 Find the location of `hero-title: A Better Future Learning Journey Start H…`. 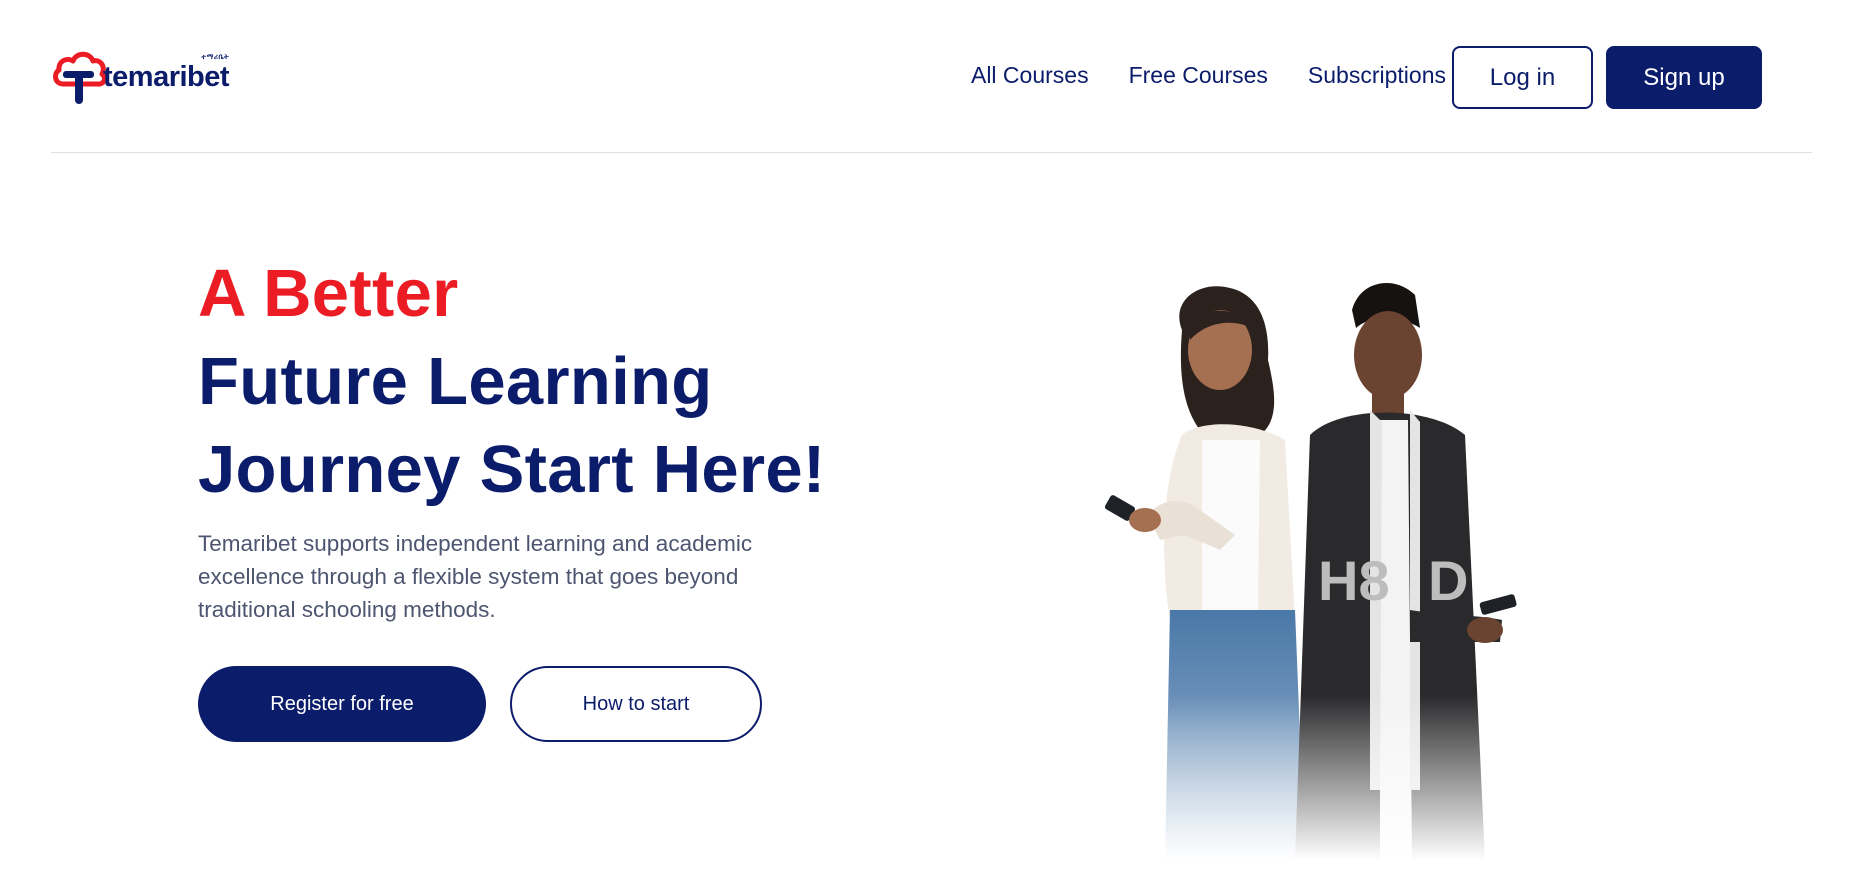

hero-title: A Better Future Learning Journey Start H… is located at coordinates (512, 382).